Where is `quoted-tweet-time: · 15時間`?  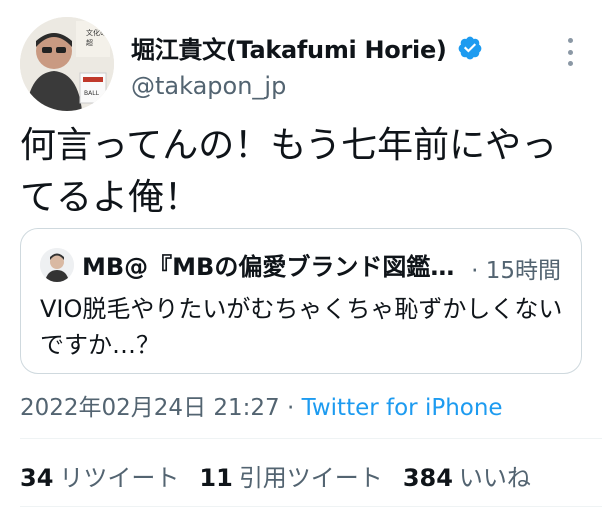 quoted-tweet-time: · 15時間 is located at coordinates (516, 271).